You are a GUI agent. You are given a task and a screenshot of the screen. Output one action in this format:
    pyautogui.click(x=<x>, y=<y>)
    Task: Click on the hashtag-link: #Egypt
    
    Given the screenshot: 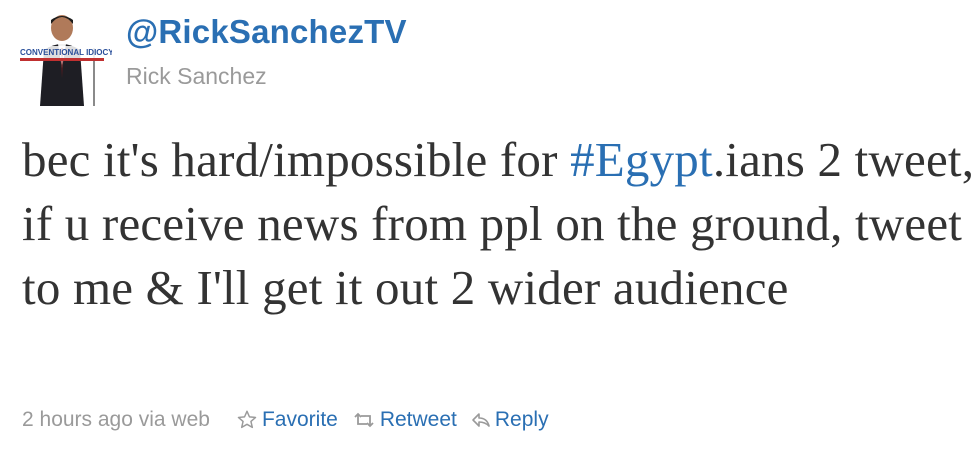 What is the action you would take?
    pyautogui.click(x=641, y=159)
    